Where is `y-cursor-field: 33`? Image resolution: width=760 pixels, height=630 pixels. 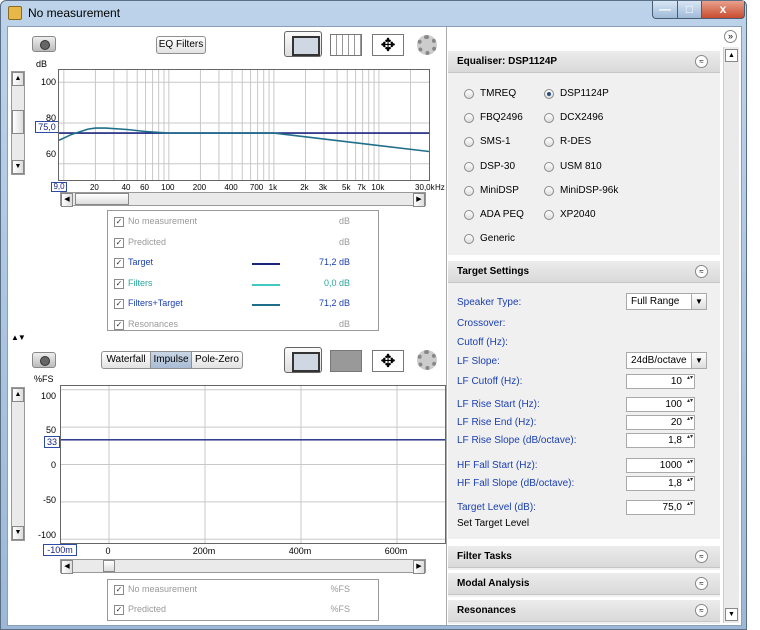 y-cursor-field: 33 is located at coordinates (52, 442).